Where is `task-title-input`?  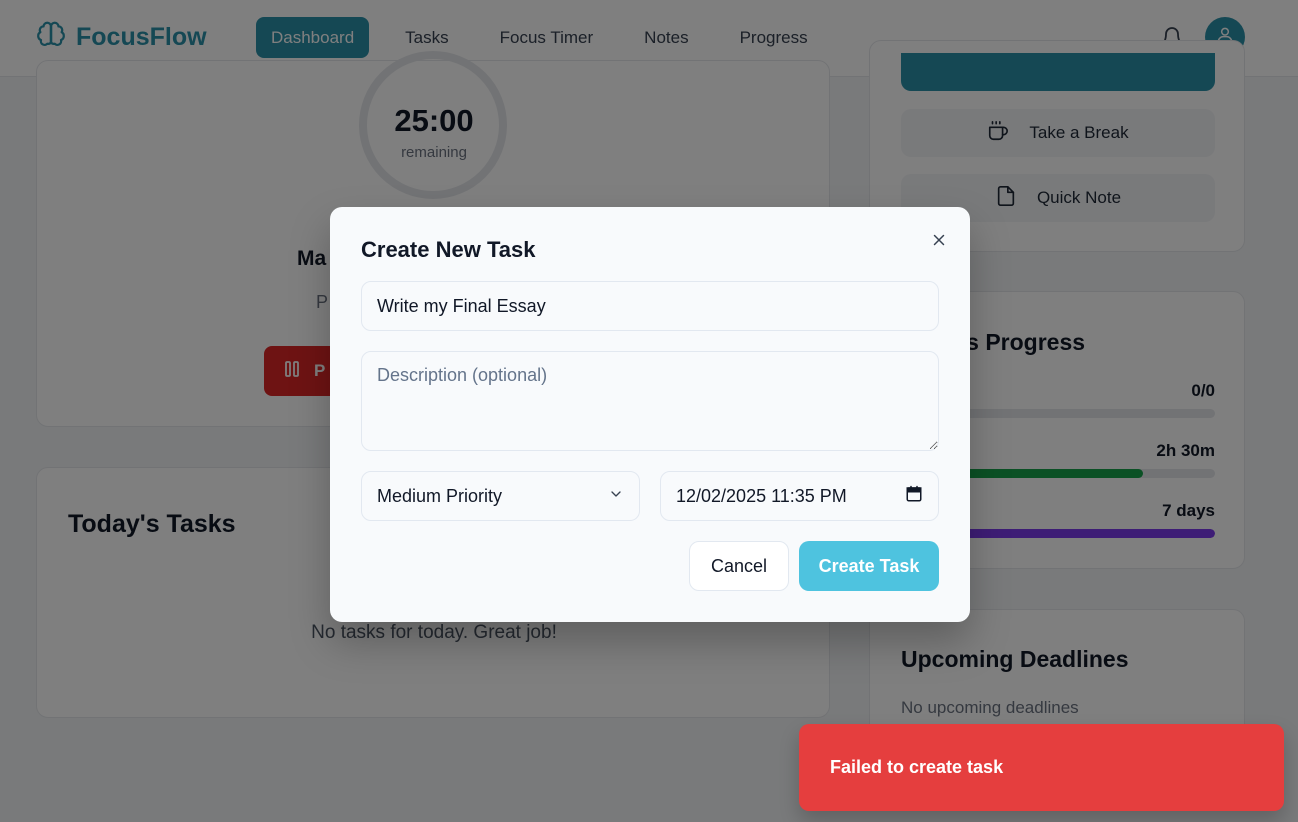 task-title-input is located at coordinates (650, 306).